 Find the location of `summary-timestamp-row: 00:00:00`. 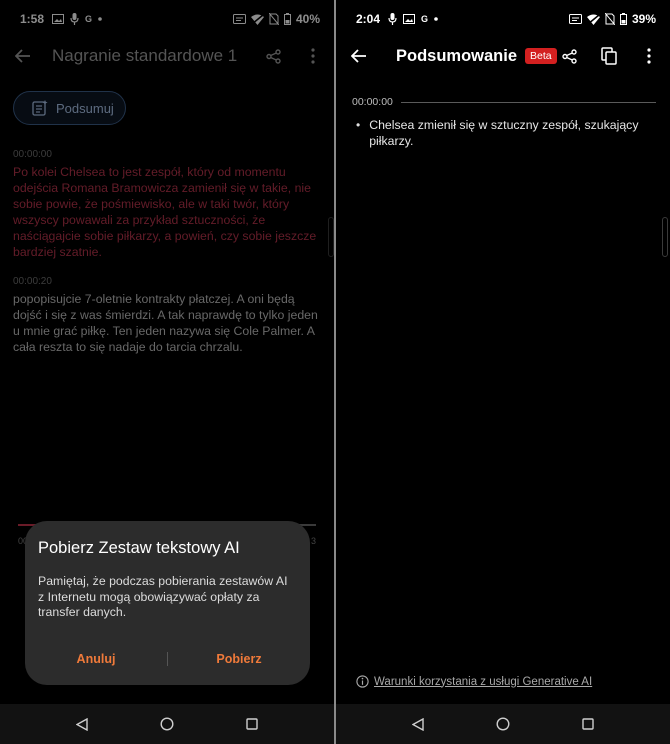

summary-timestamp-row: 00:00:00 is located at coordinates (504, 102).